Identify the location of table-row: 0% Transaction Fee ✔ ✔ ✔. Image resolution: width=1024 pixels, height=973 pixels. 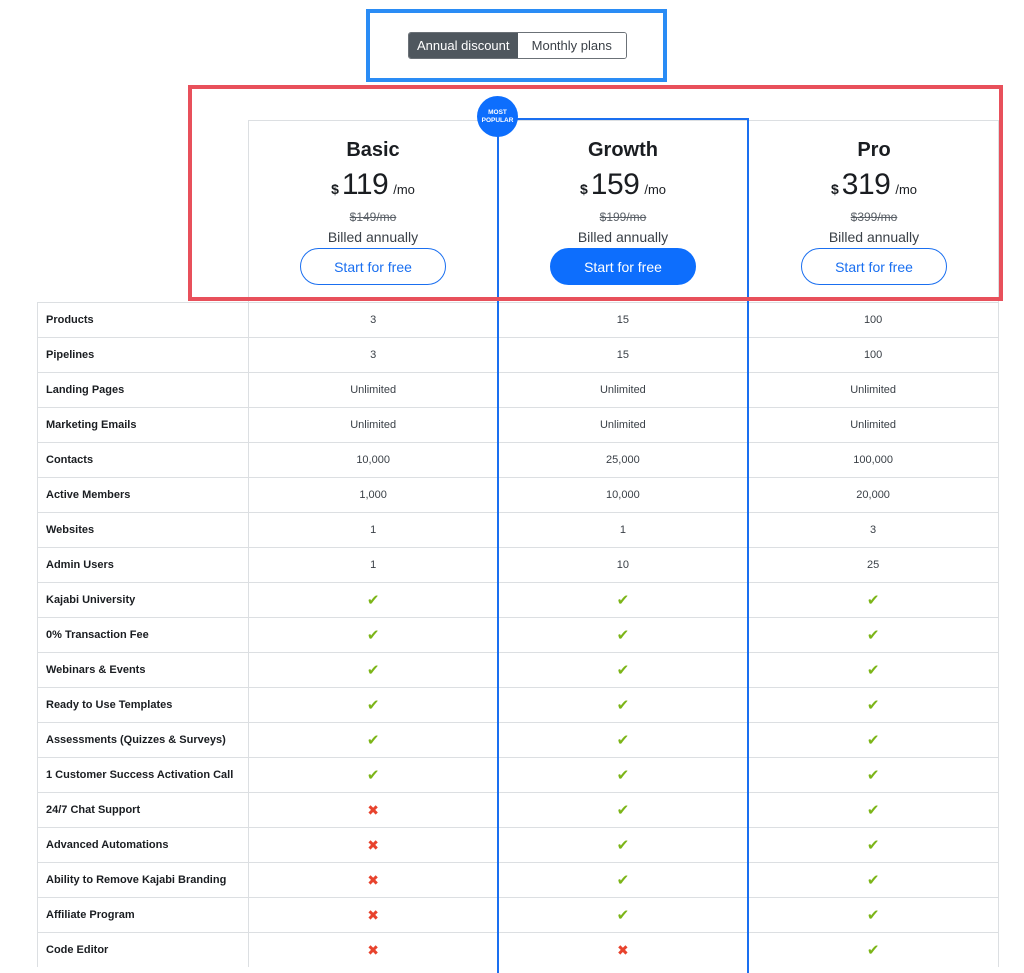
(518, 634).